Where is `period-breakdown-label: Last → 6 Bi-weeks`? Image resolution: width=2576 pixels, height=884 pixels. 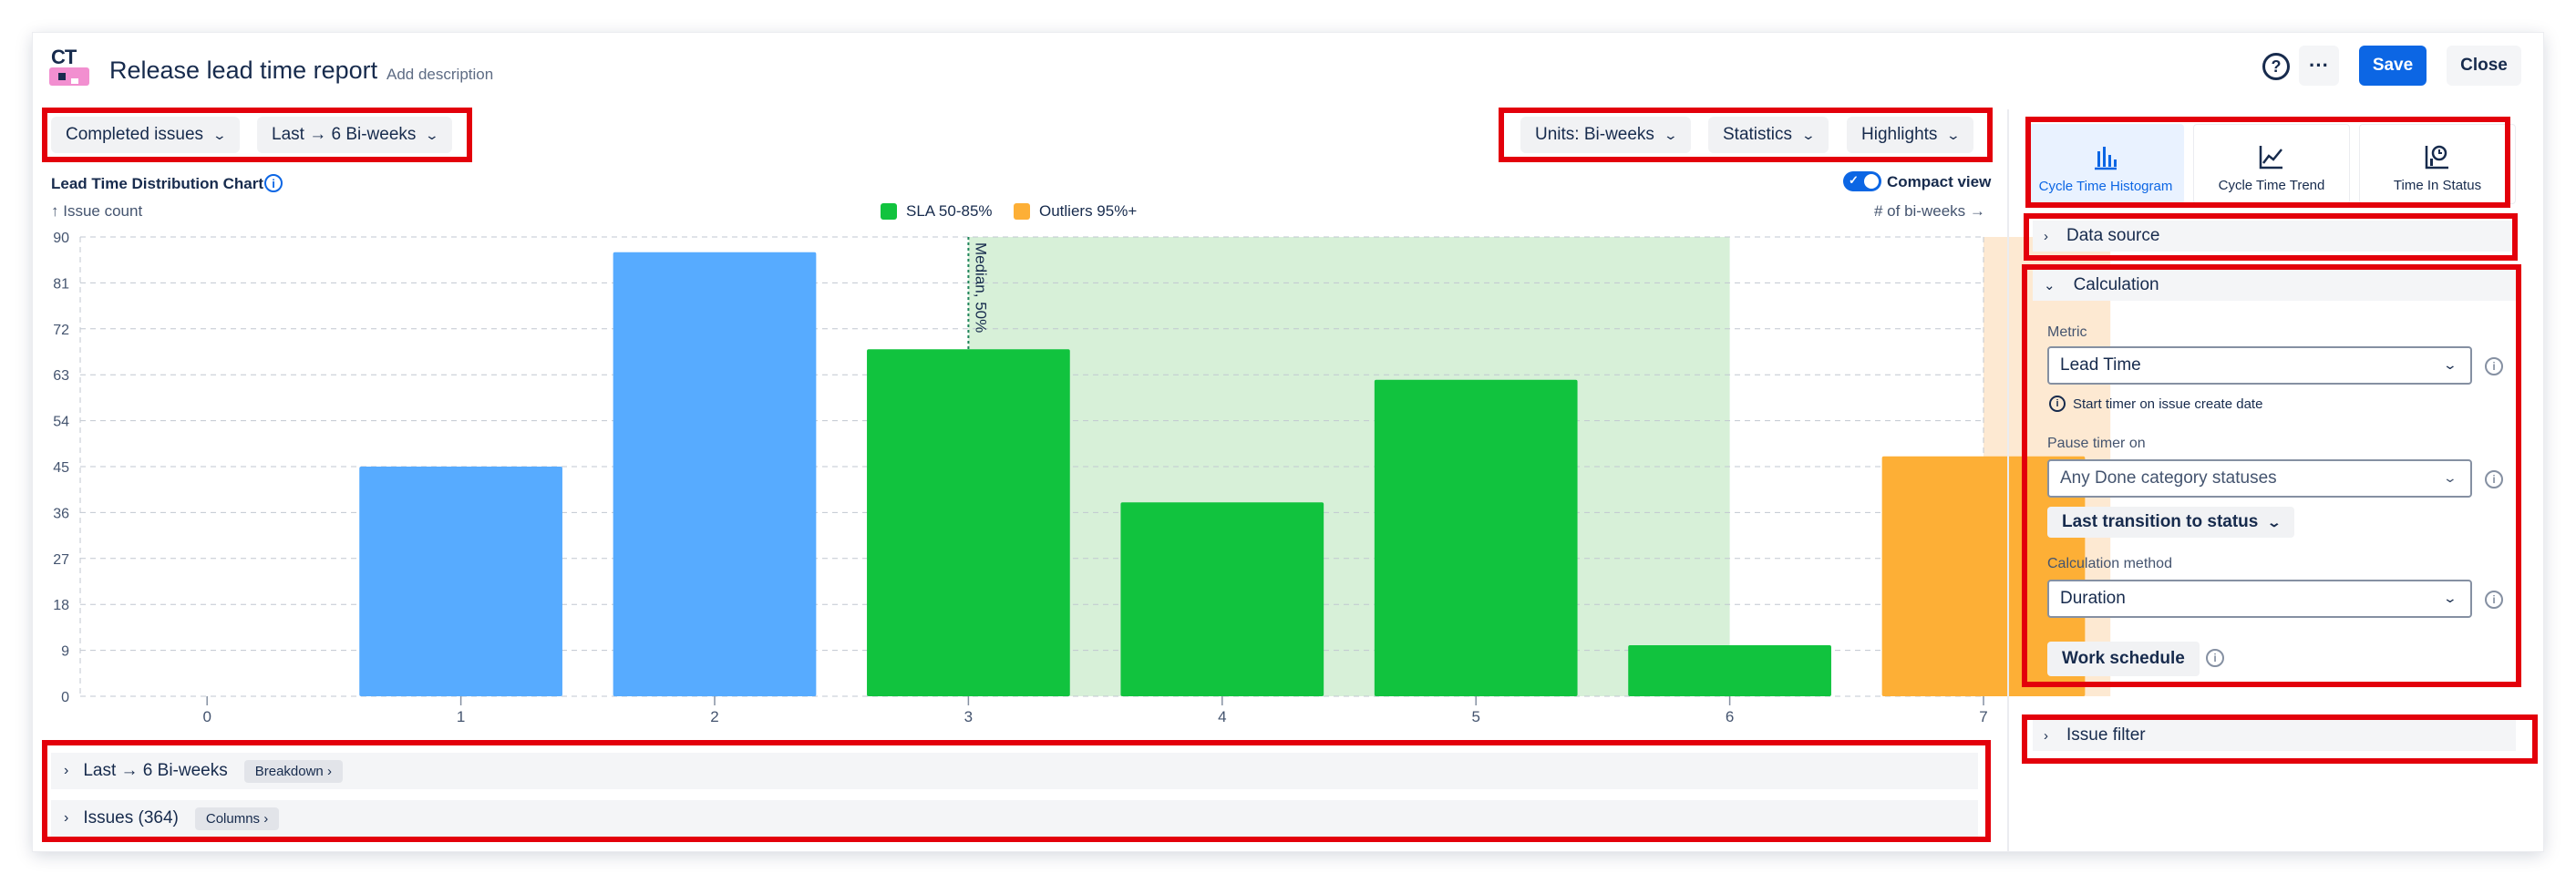 period-breakdown-label: Last → 6 Bi-weeks is located at coordinates (155, 770).